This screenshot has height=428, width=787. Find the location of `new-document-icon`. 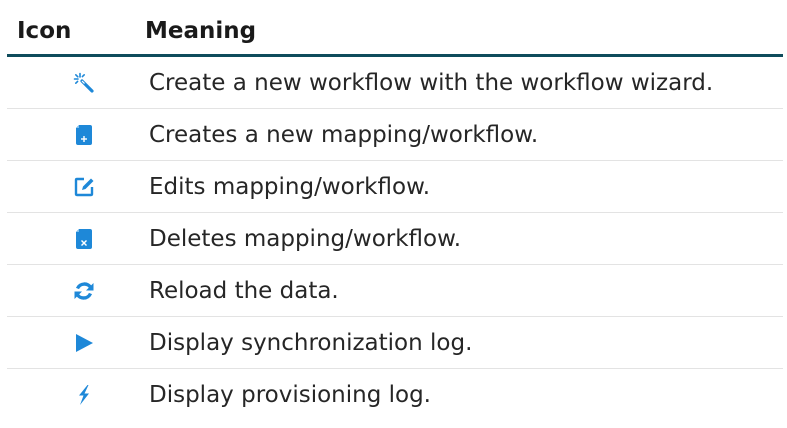

new-document-icon is located at coordinates (84, 135).